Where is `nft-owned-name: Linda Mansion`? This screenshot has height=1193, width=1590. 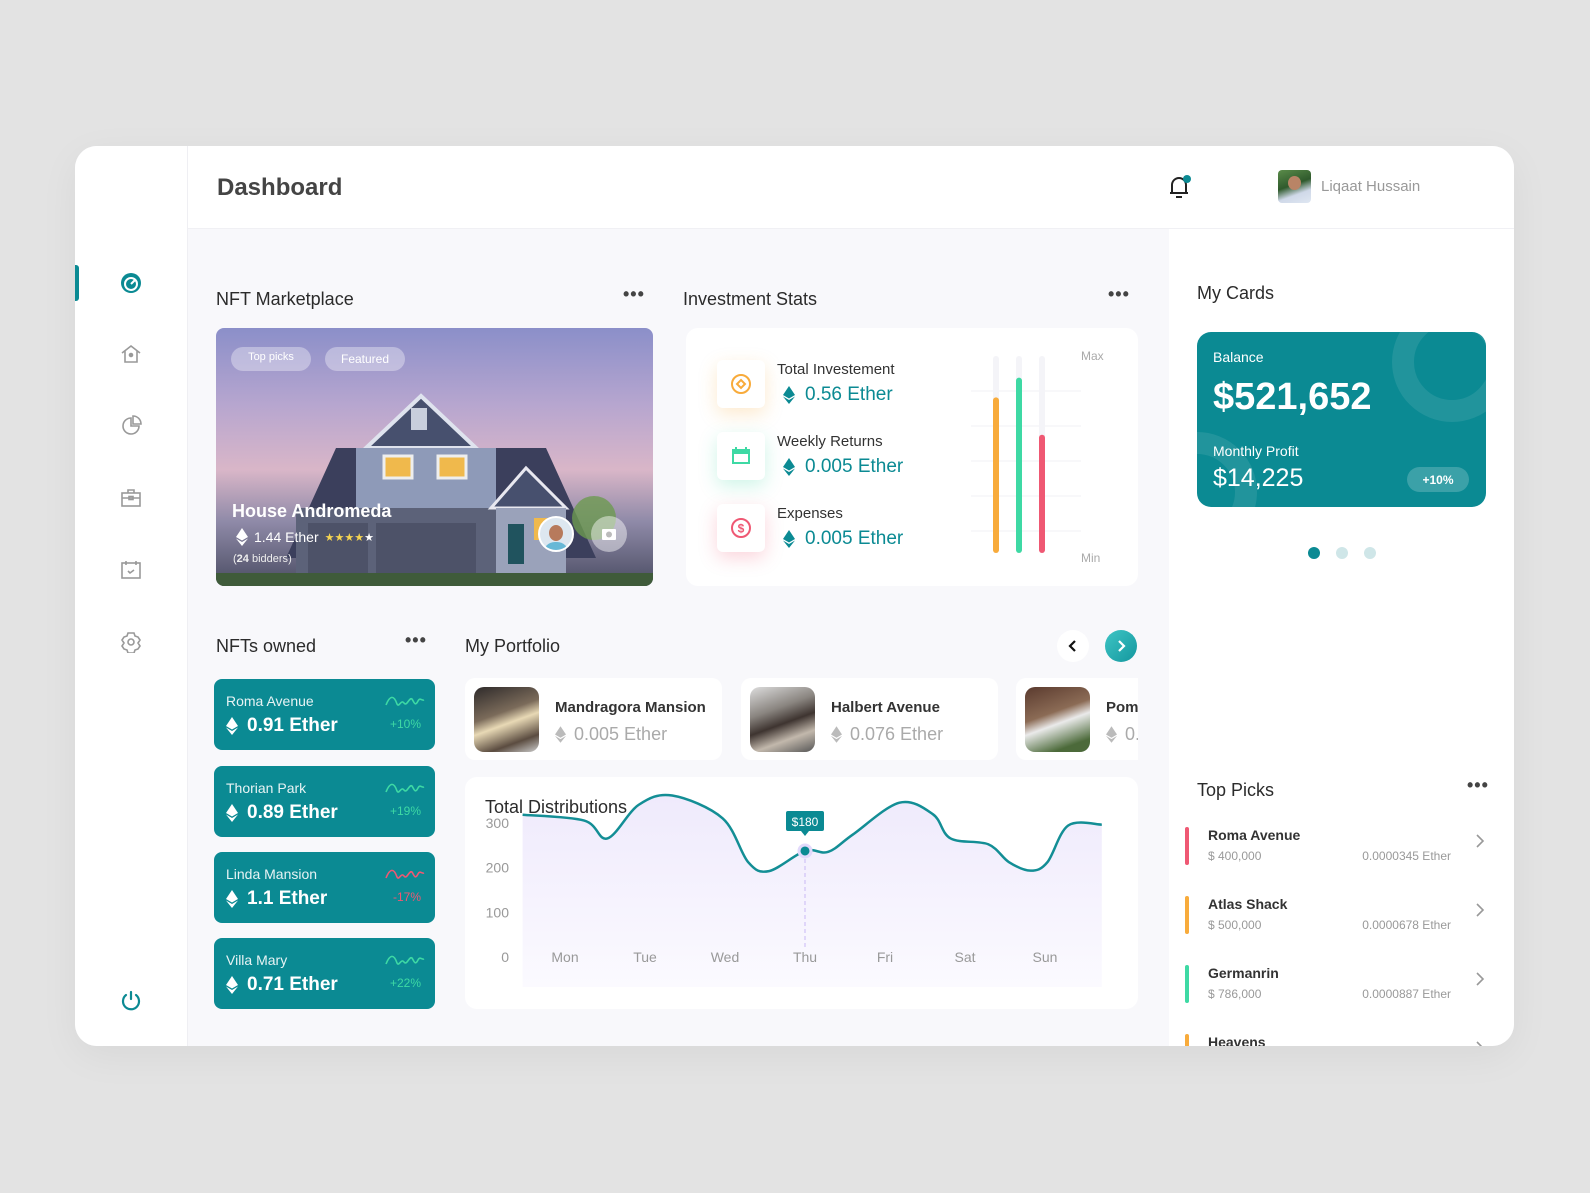 nft-owned-name: Linda Mansion is located at coordinates (272, 874).